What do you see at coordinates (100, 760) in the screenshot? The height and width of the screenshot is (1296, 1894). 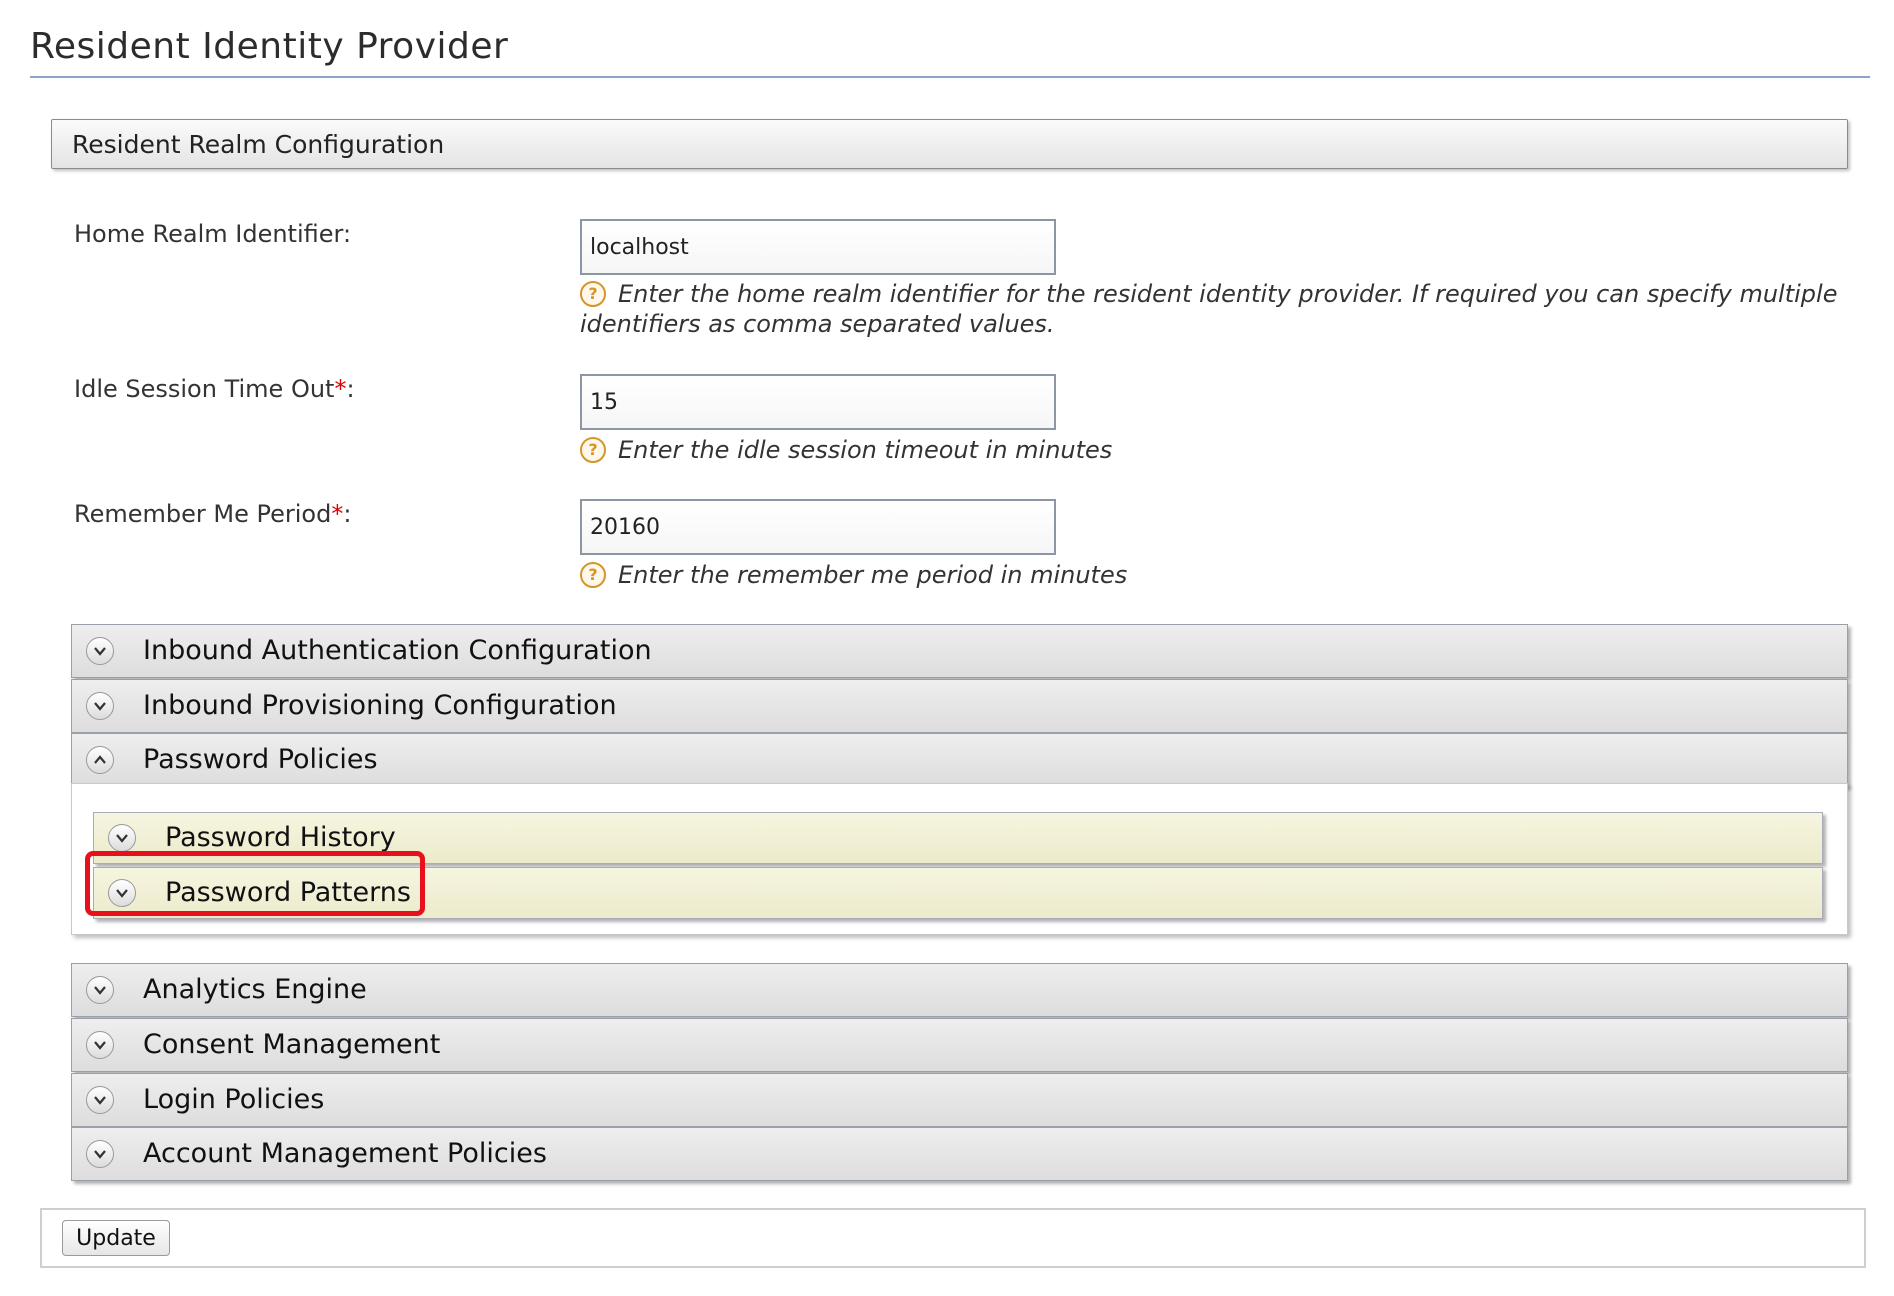 I see `chevron-up-icon` at bounding box center [100, 760].